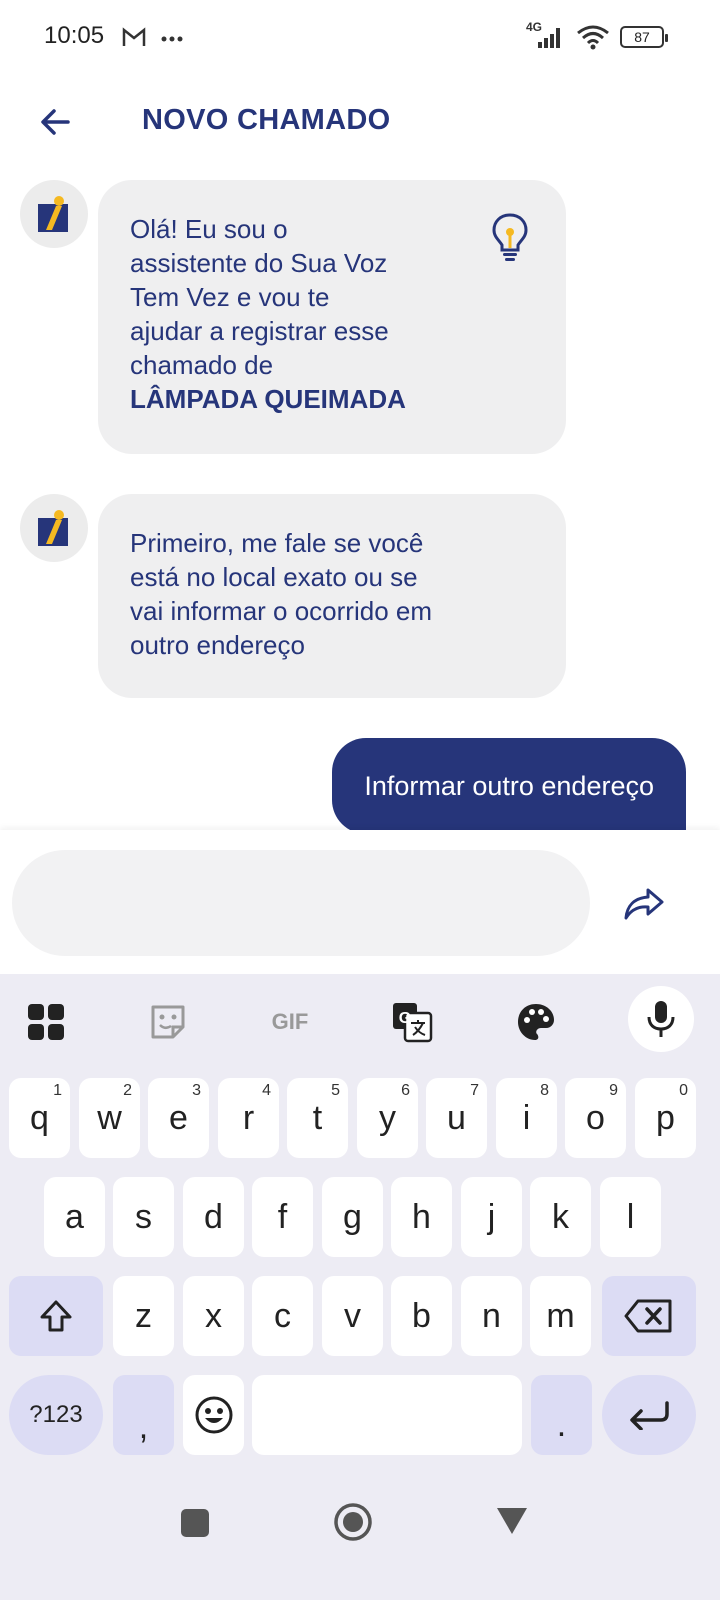 This screenshot has height=1600, width=720. What do you see at coordinates (644, 37) in the screenshot?
I see `battery-indicator: 87` at bounding box center [644, 37].